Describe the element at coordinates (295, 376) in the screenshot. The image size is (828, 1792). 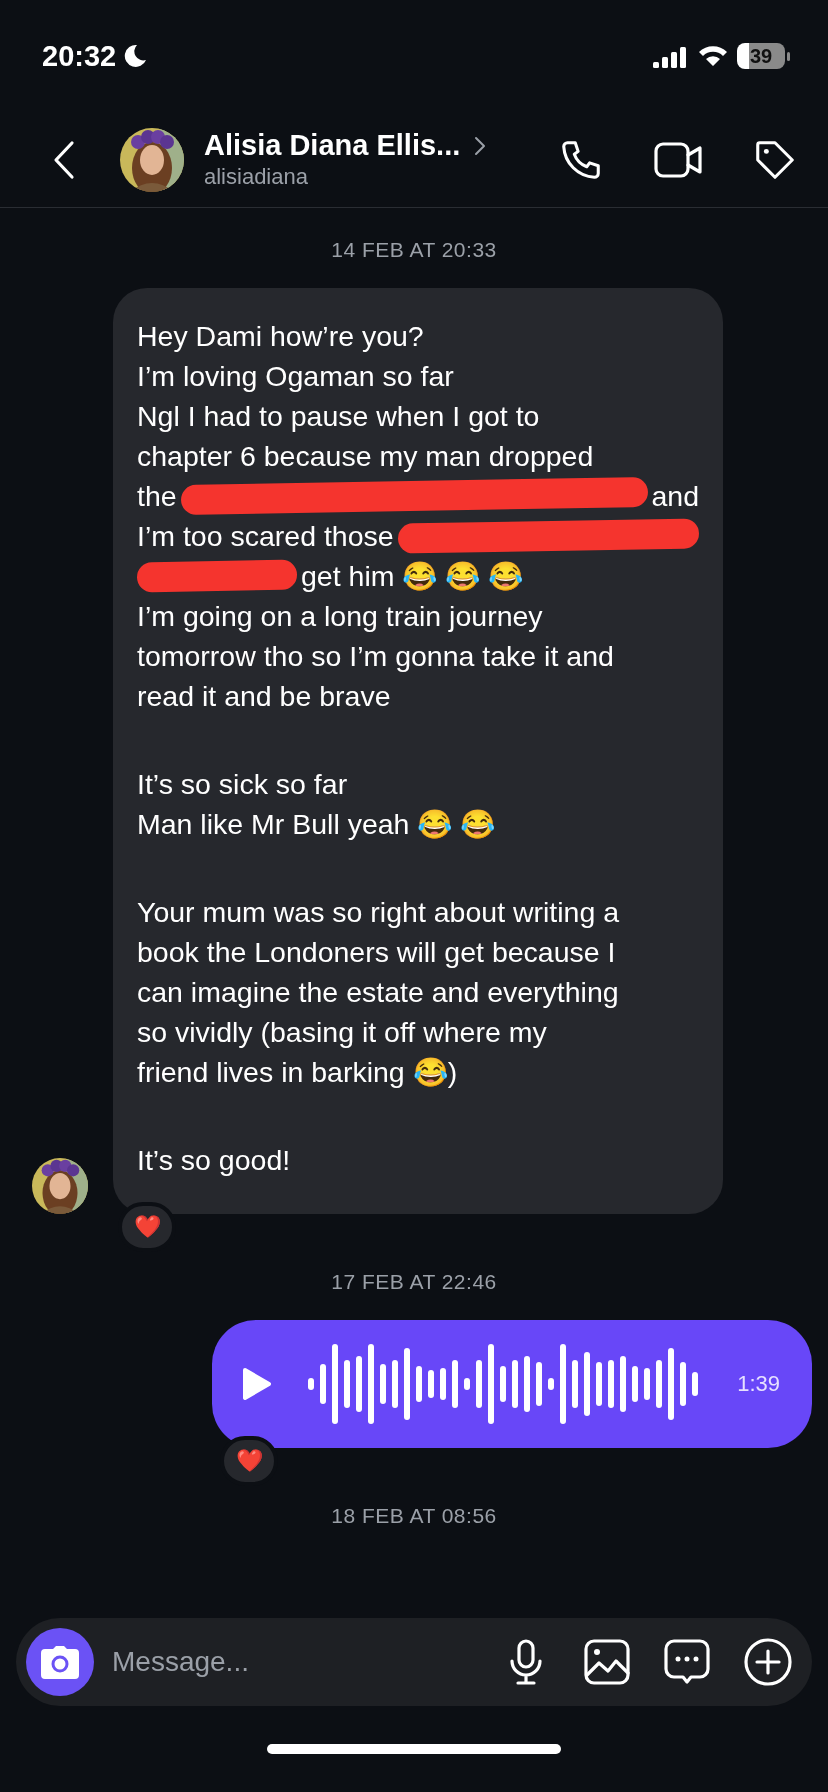
I see `message-text: I’m loving Ogaman so far` at that location.